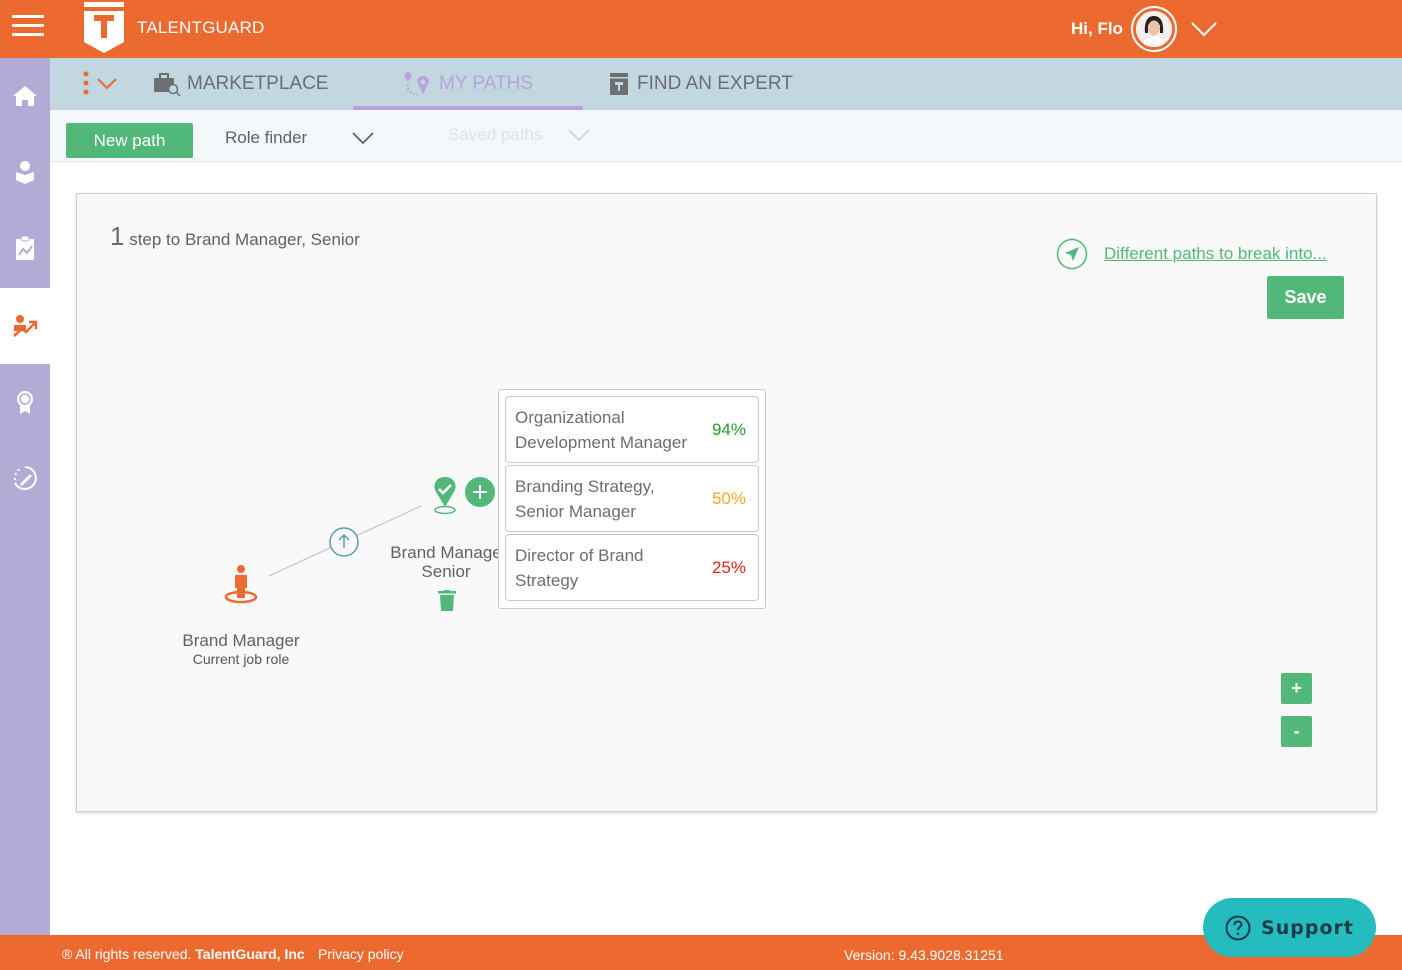 The image size is (1402, 970). I want to click on privacy-policy-link: Privacy policy, so click(361, 954).